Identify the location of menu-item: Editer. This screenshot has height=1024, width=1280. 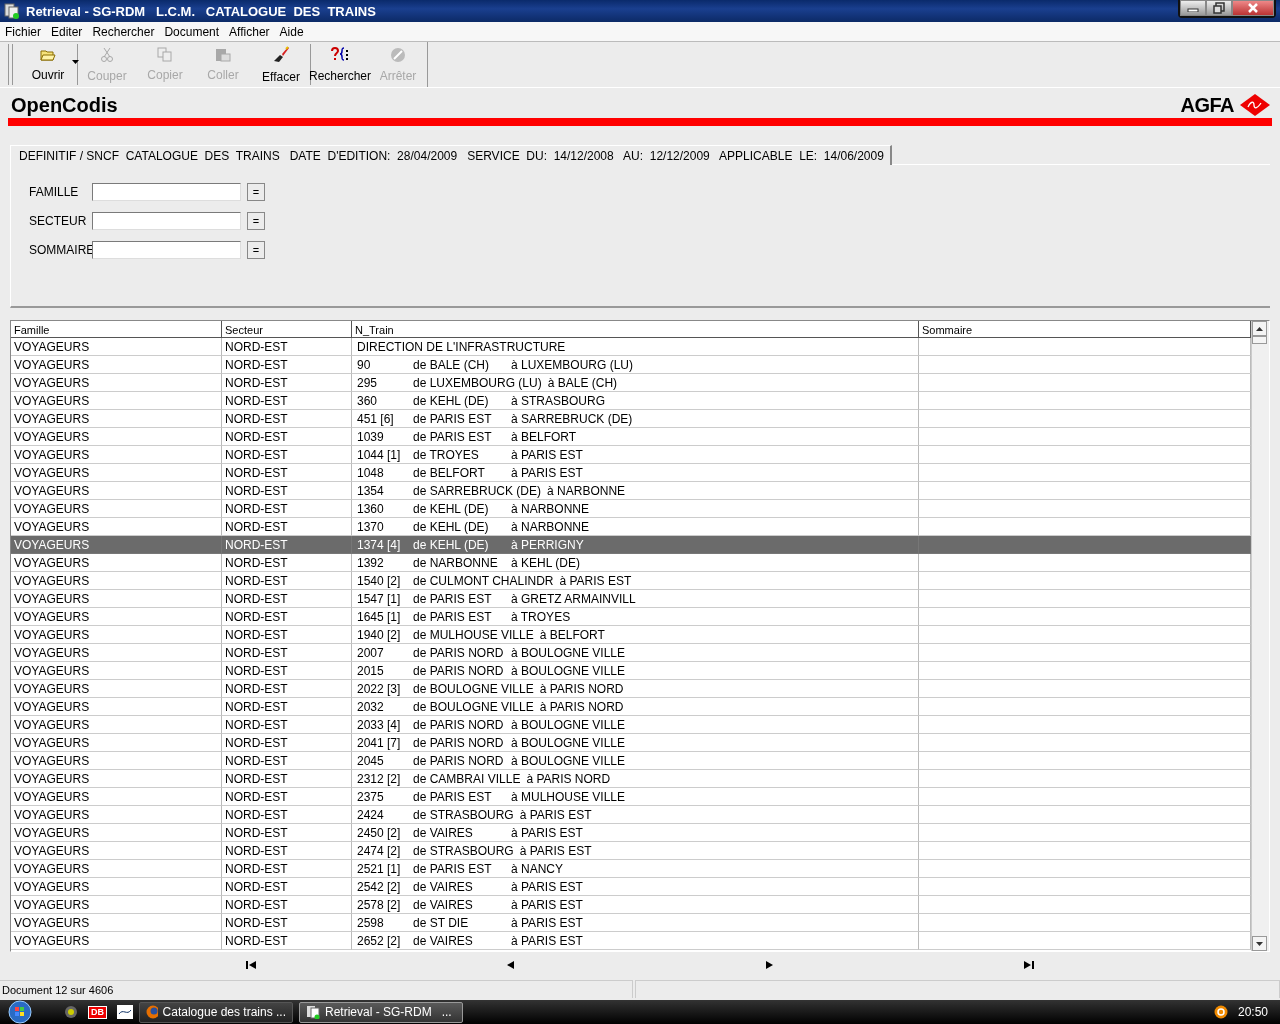
(67, 31).